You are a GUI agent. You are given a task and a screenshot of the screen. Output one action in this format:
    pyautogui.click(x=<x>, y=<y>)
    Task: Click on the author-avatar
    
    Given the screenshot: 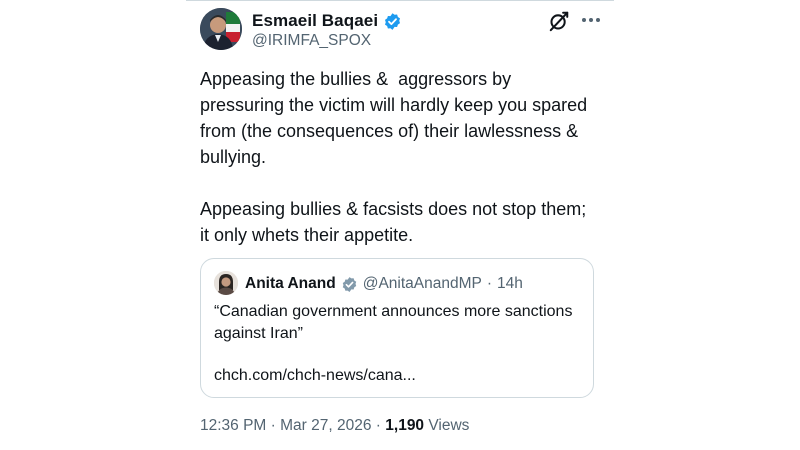 What is the action you would take?
    pyautogui.click(x=221, y=29)
    